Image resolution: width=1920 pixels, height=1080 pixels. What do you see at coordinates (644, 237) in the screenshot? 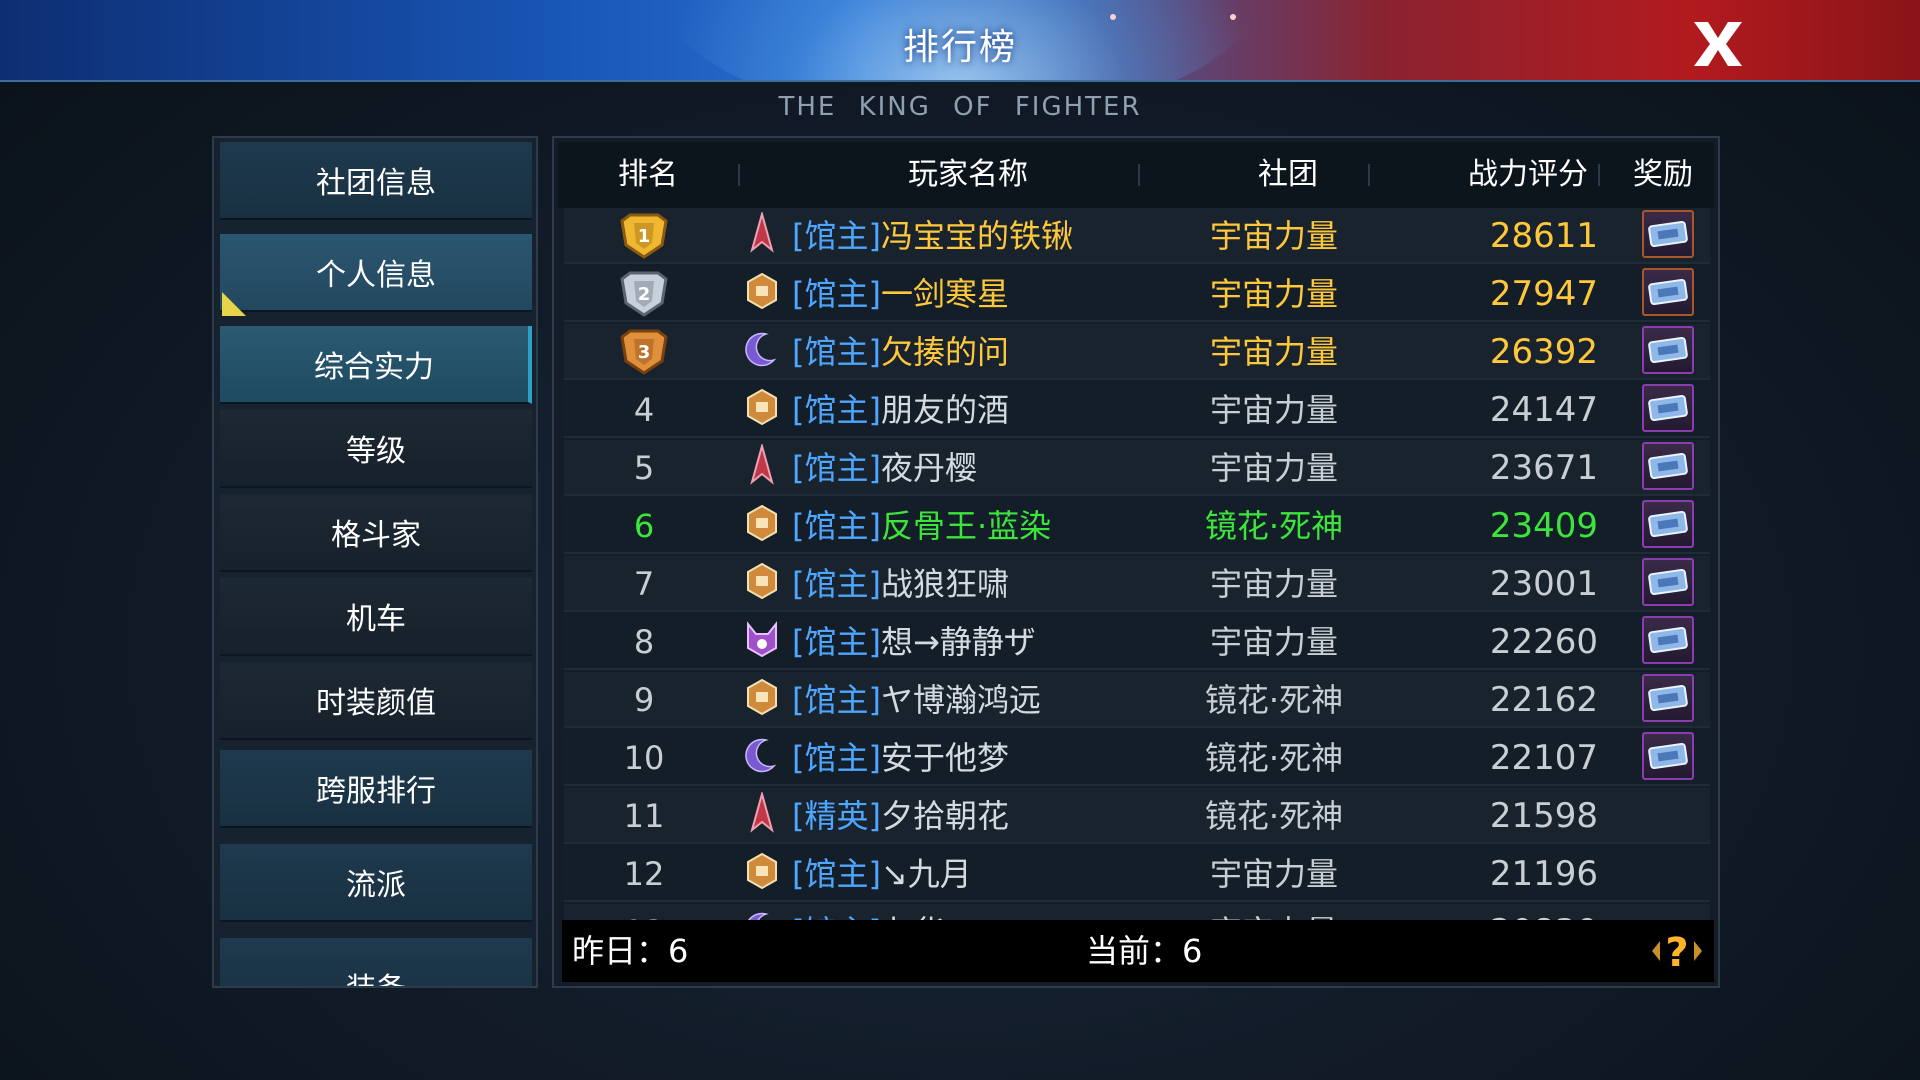
I see `rank-medal: 1` at bounding box center [644, 237].